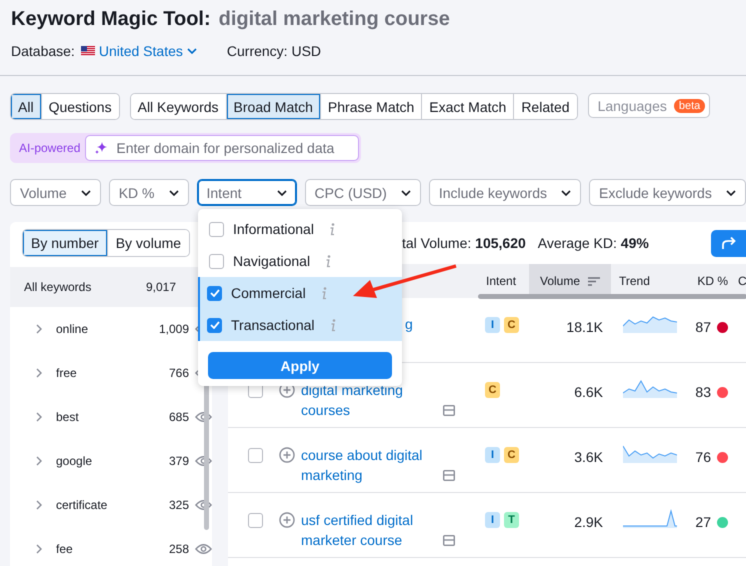 Image resolution: width=746 pixels, height=566 pixels. What do you see at coordinates (58, 287) in the screenshot?
I see `group-name: All keywords` at bounding box center [58, 287].